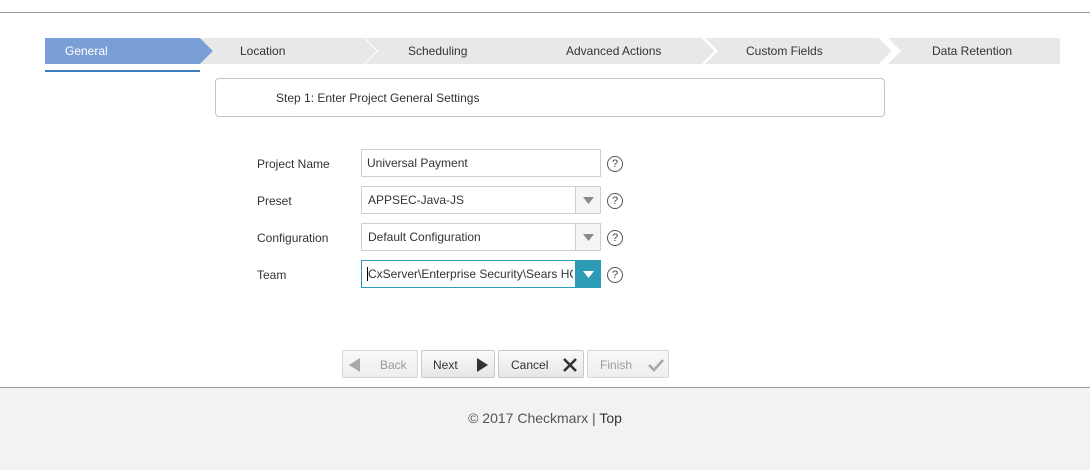 This screenshot has width=1090, height=470. What do you see at coordinates (470, 274) in the screenshot?
I see `team-value: CxServer\Enterprise Security\Sears HC\` at bounding box center [470, 274].